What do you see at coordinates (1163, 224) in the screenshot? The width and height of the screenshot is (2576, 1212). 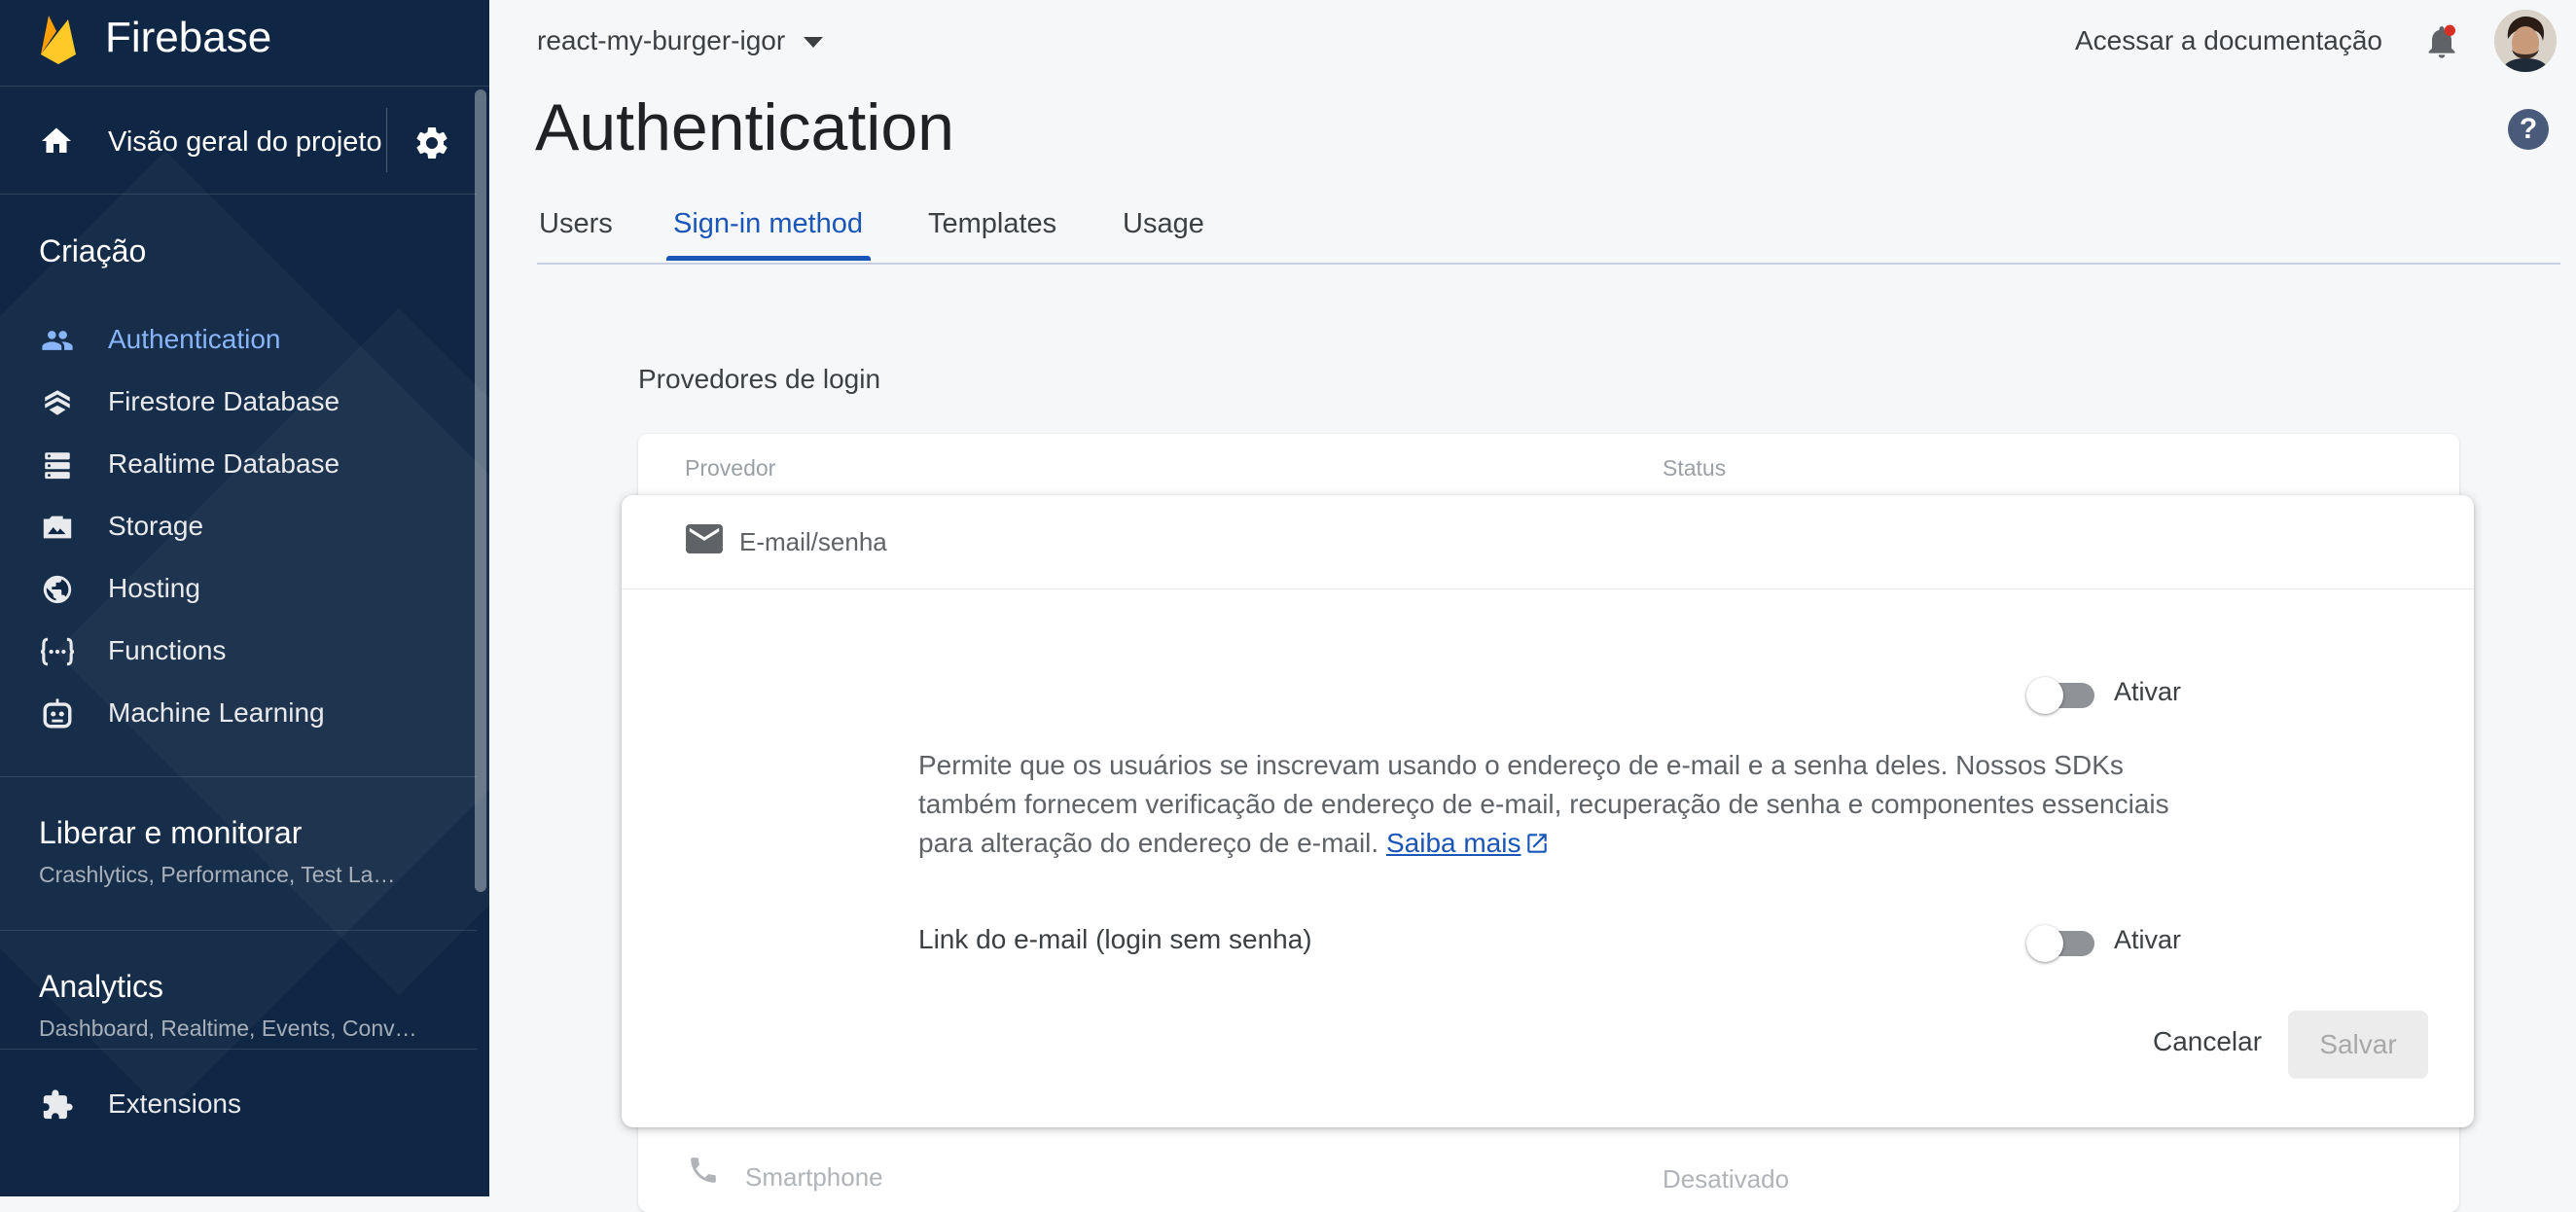 I see `tab-usage: Usage` at bounding box center [1163, 224].